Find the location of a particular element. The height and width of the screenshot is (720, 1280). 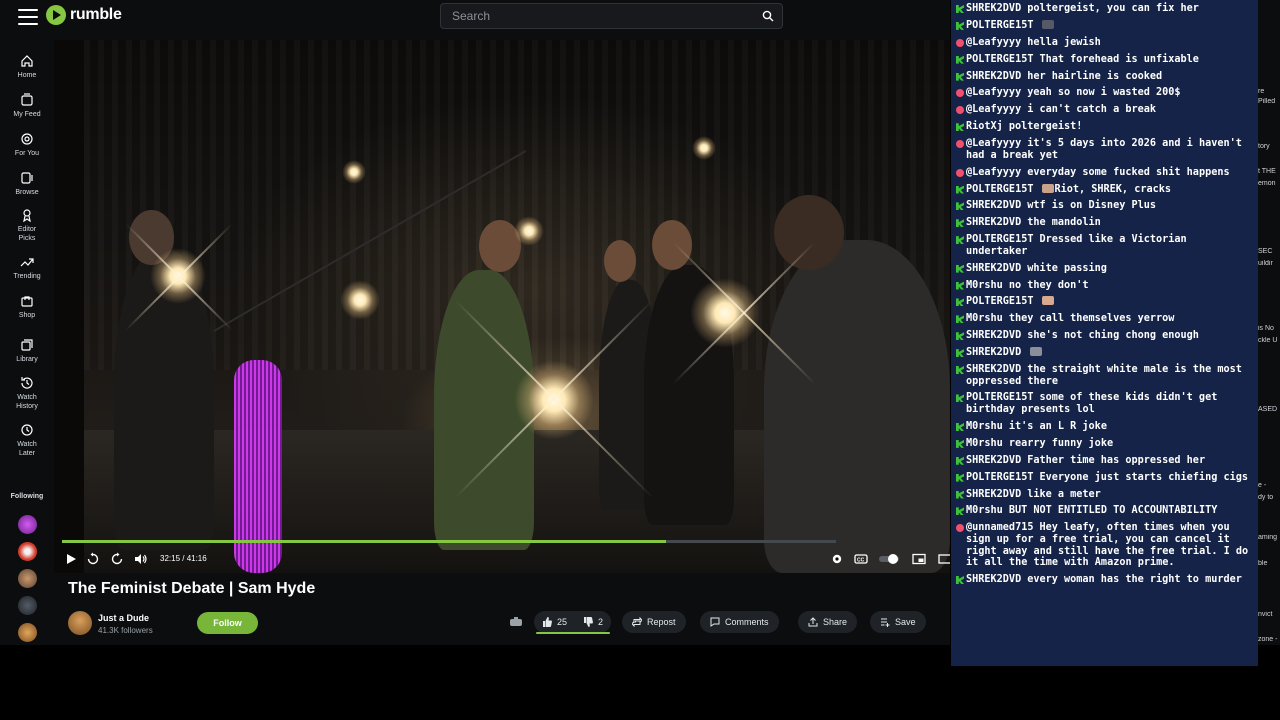

chat-text: yeah so now i wasted 200$ is located at coordinates (1104, 93).